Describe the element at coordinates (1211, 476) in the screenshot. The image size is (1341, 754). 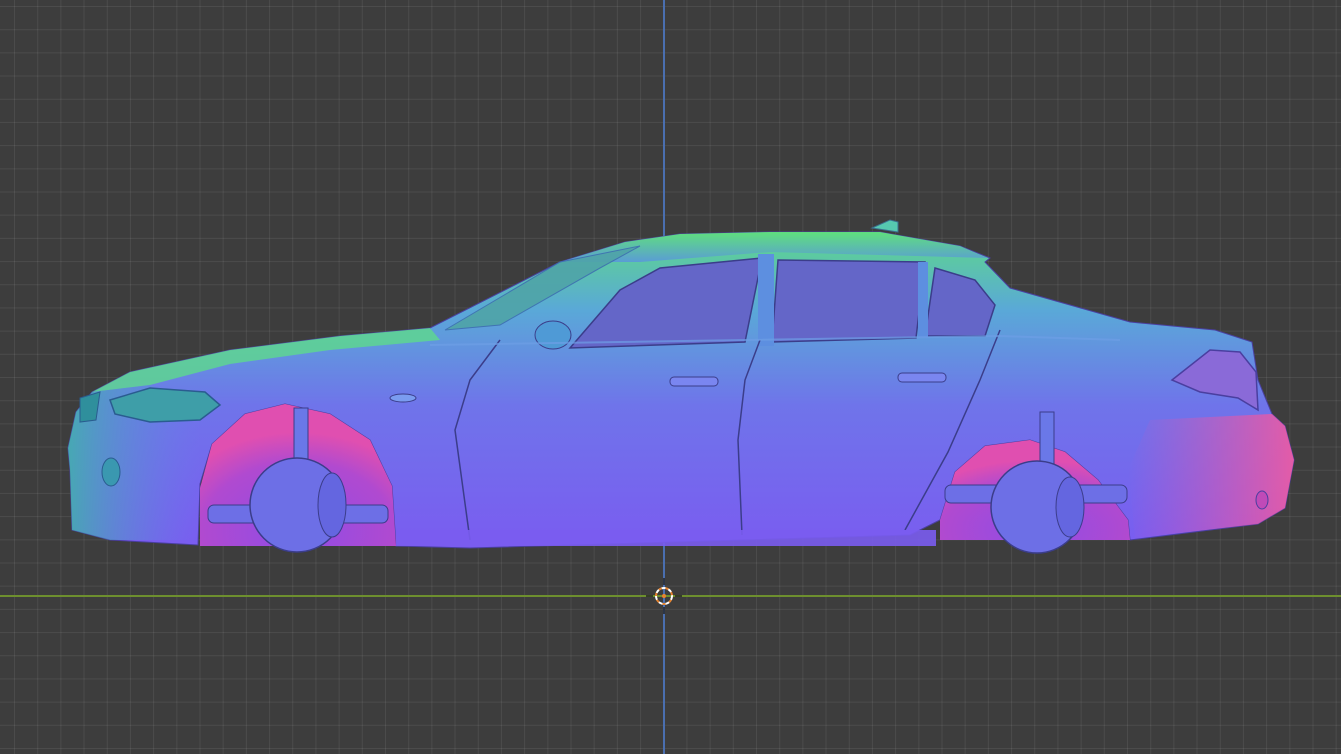
I see `rear-fascia` at that location.